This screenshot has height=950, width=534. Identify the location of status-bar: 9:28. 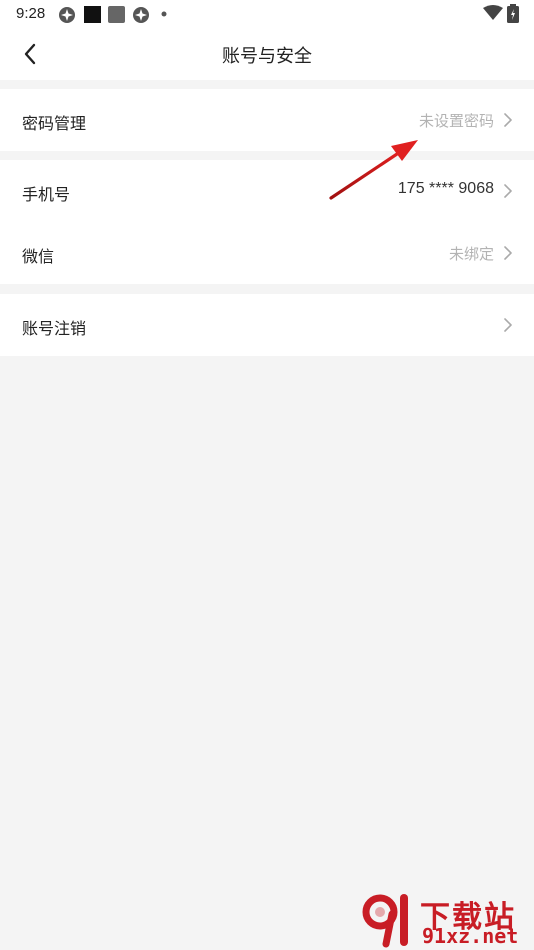
(267, 14).